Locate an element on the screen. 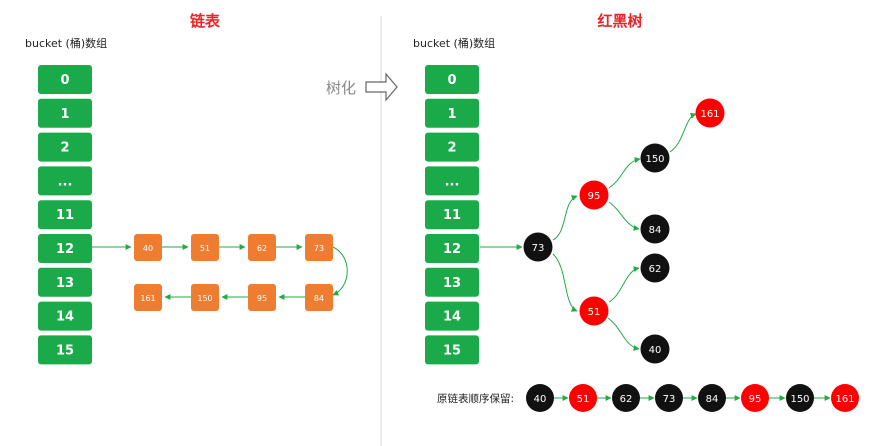  order-node-label: 150 is located at coordinates (799, 399).